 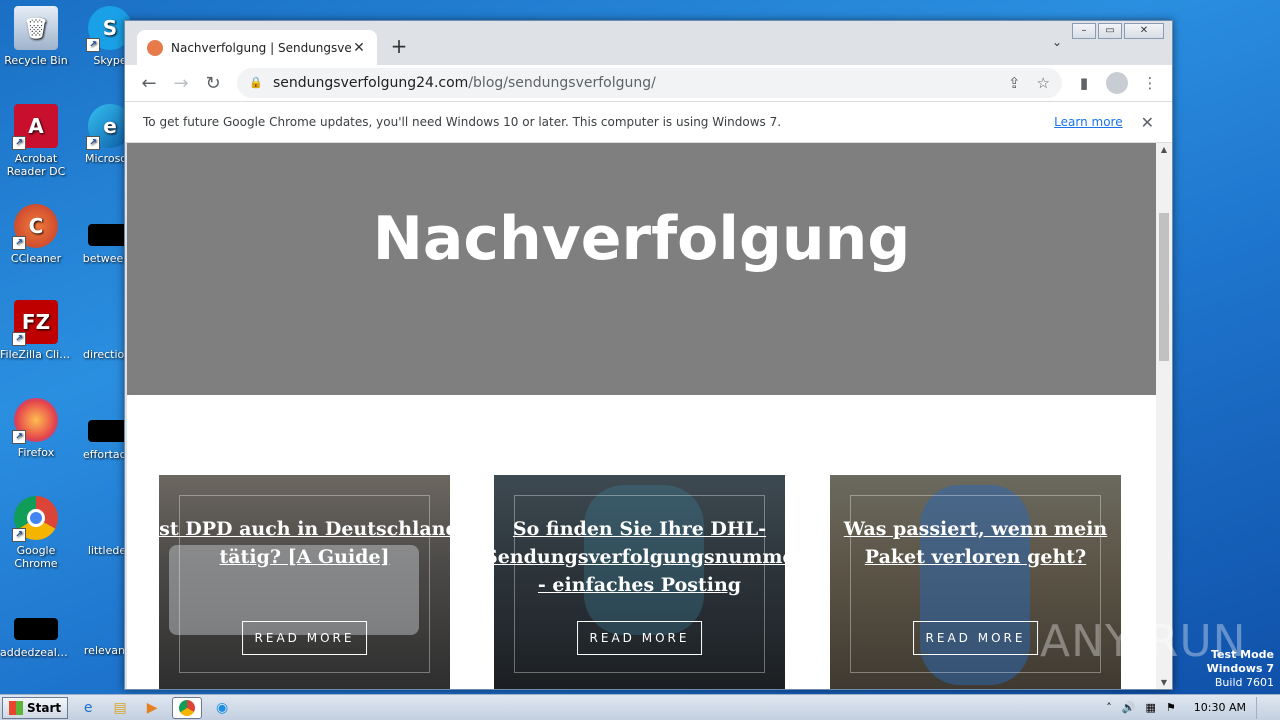 What do you see at coordinates (359, 48) in the screenshot?
I see `close-tab-icon: ✕` at bounding box center [359, 48].